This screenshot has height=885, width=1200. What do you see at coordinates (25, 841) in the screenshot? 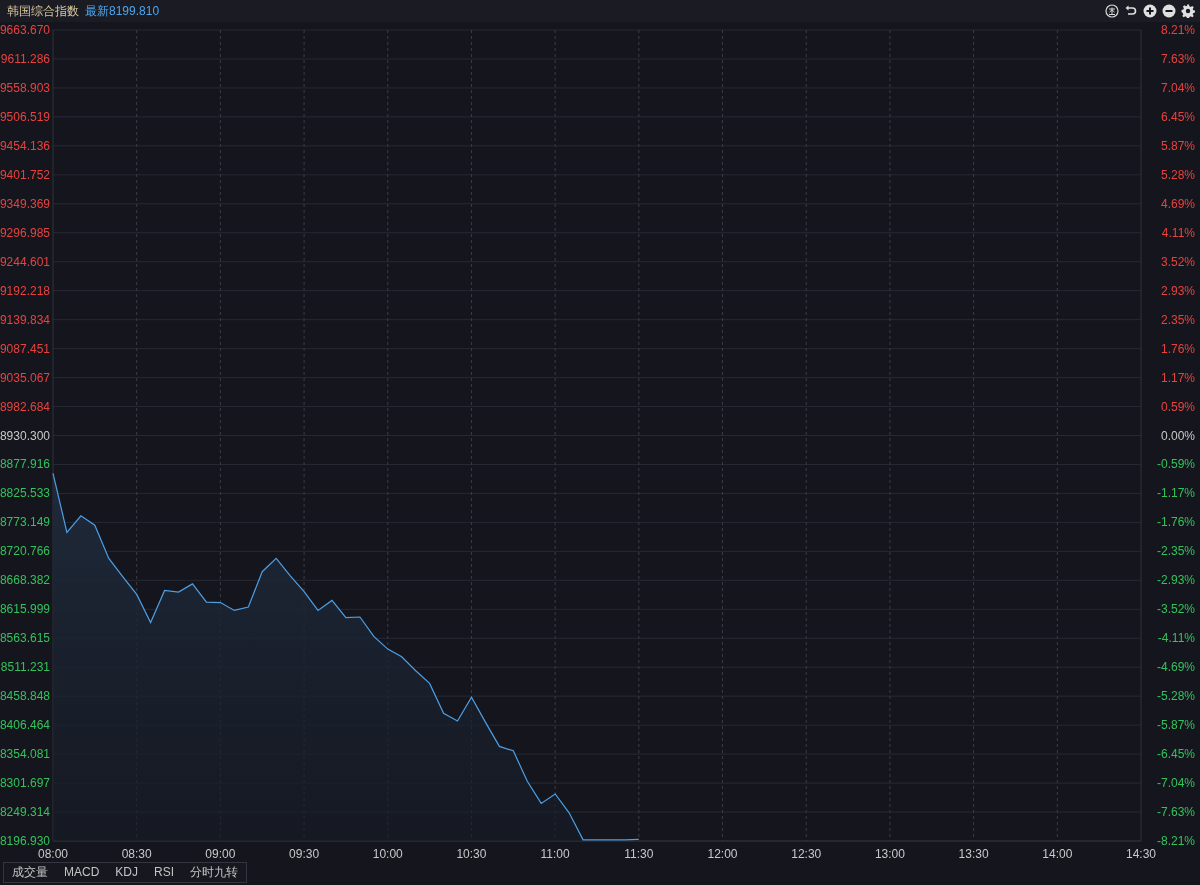
I see `price-axis-label: 8196.930` at bounding box center [25, 841].